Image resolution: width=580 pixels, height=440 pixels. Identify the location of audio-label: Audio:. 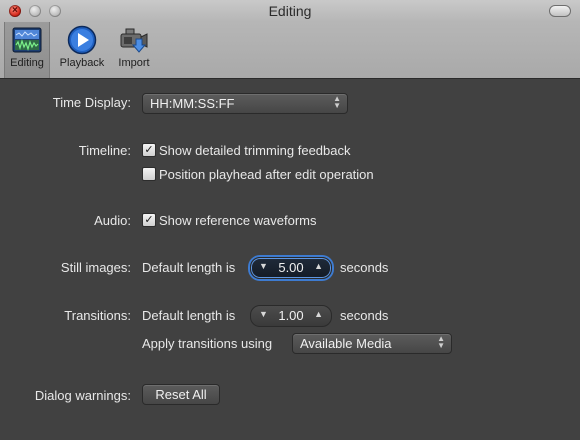
(112, 220).